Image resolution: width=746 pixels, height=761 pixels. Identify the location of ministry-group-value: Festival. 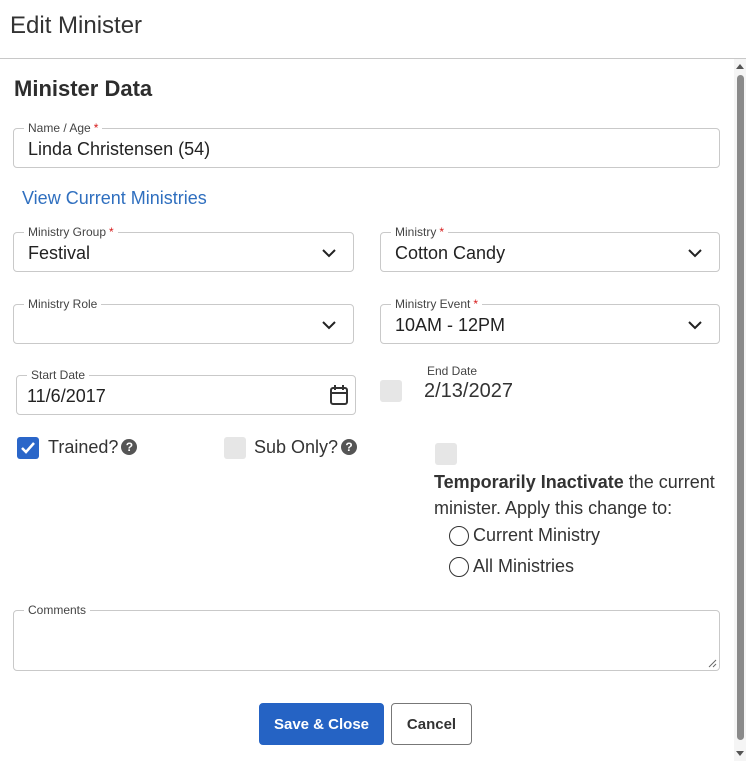
(59, 253).